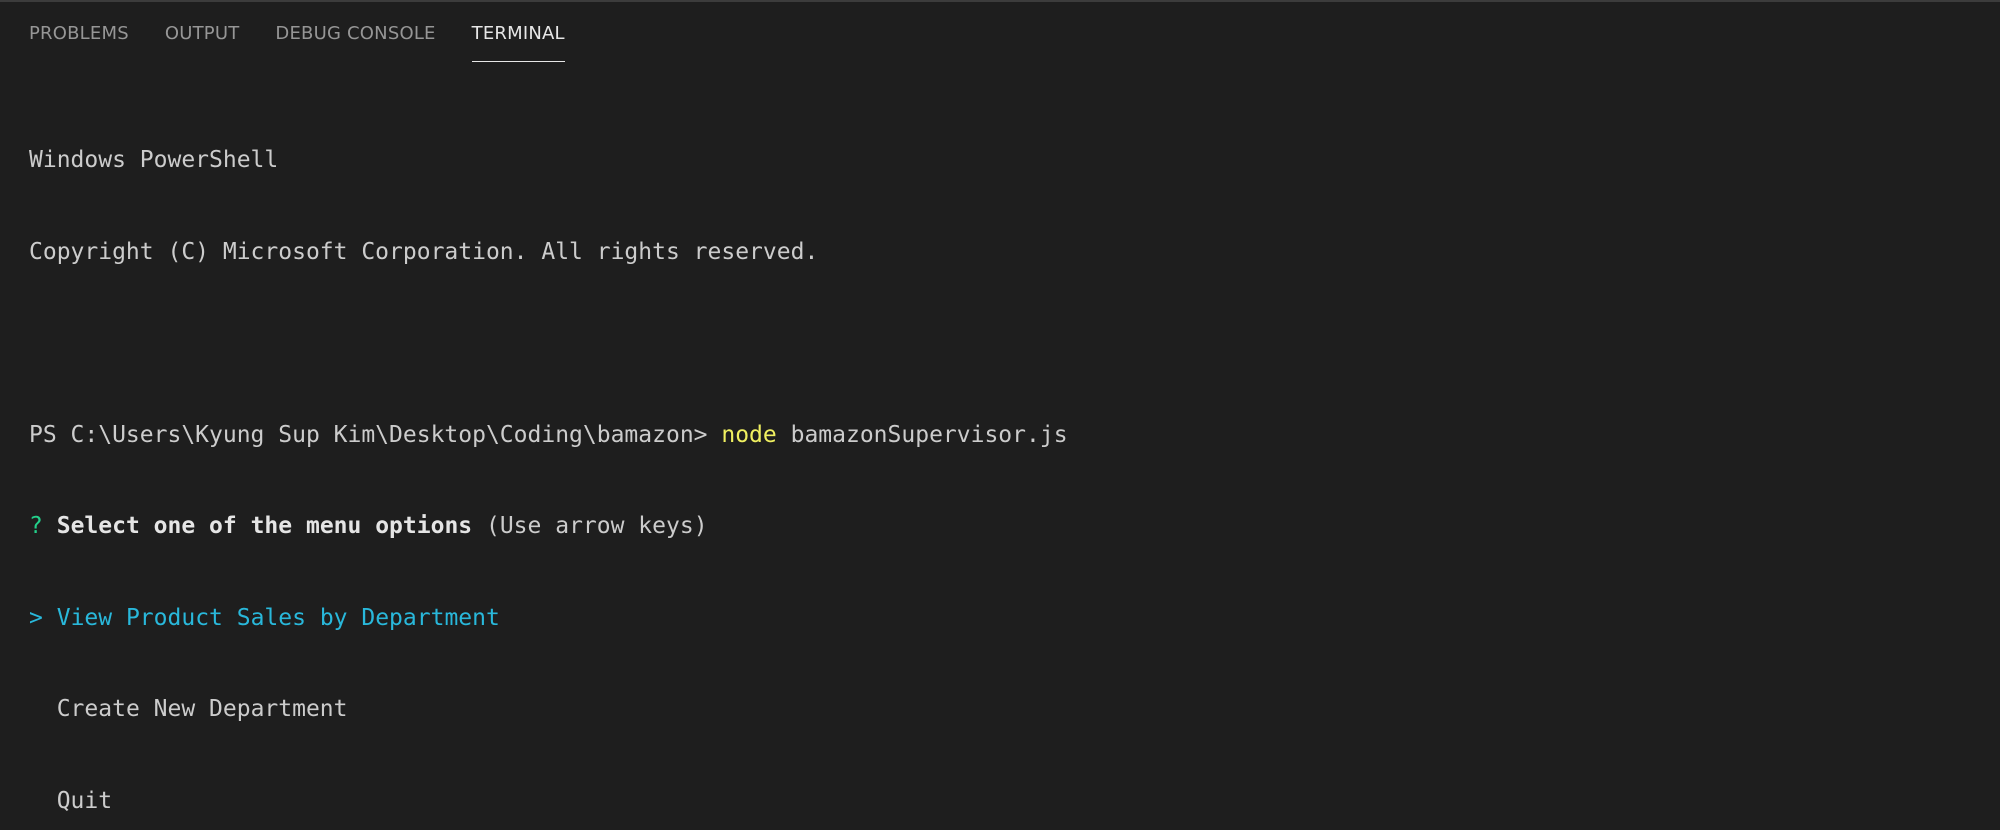 The image size is (2000, 830). I want to click on question-mark-icon: ?, so click(36, 526).